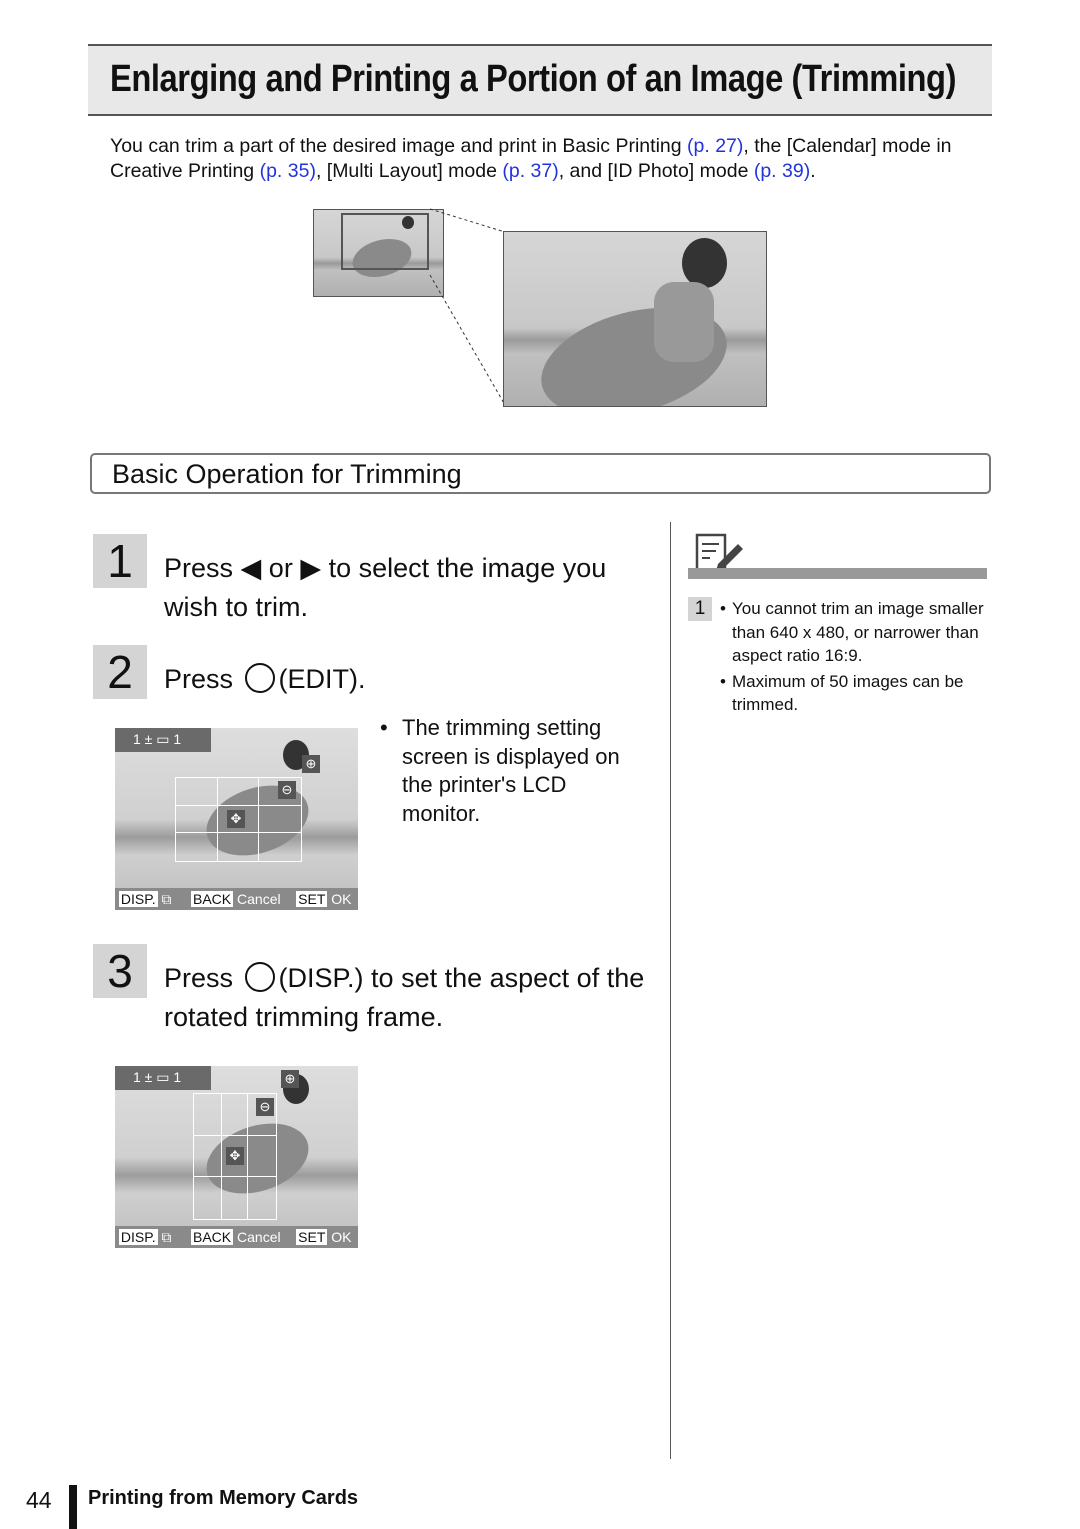 The height and width of the screenshot is (1529, 1080). I want to click on step-text: (EDIT)., so click(322, 679).